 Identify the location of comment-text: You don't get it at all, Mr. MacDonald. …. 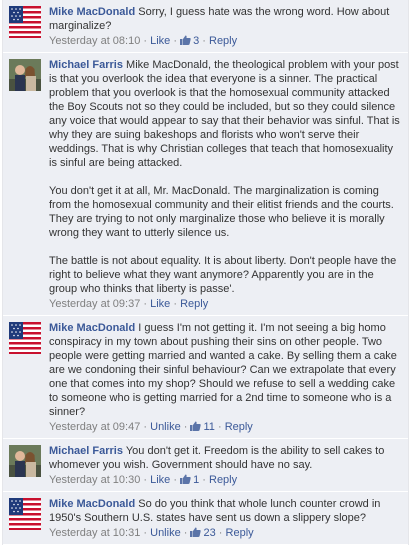
(221, 212).